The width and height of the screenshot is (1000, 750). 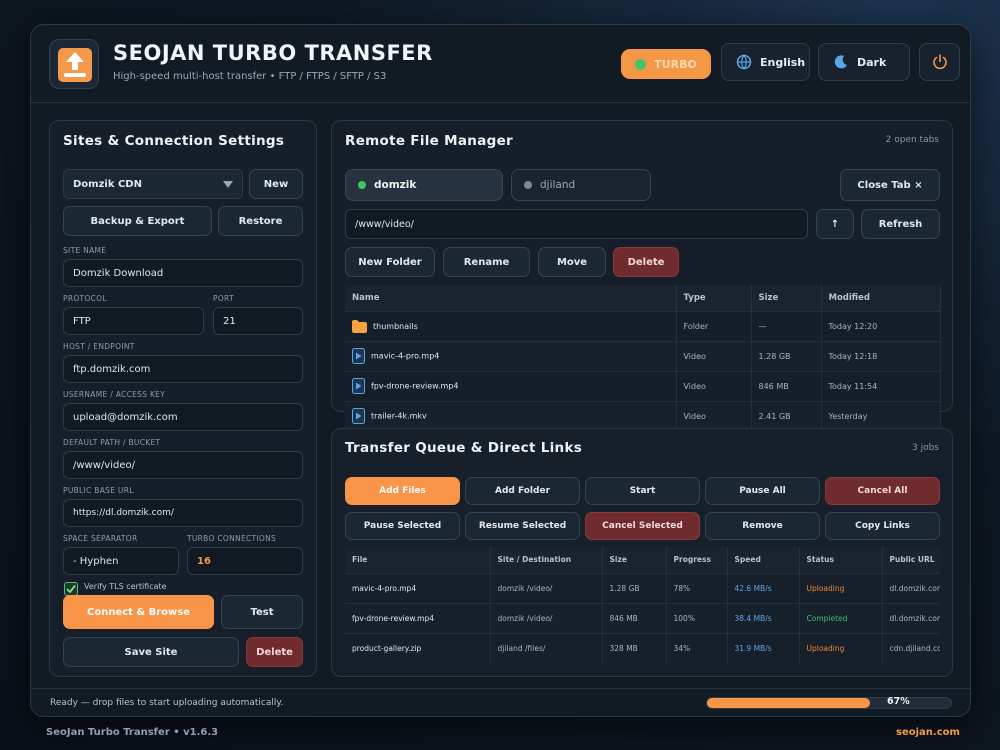 I want to click on col-destination: Site / Destination, so click(x=546, y=560).